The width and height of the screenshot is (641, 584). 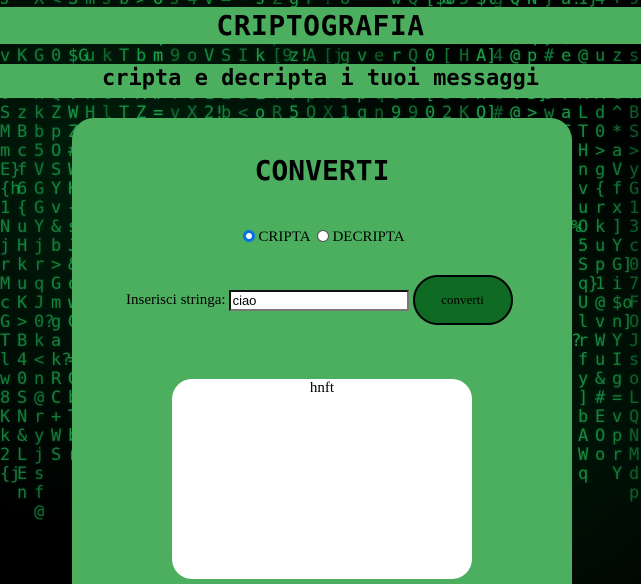 What do you see at coordinates (320, 25) in the screenshot?
I see `page-title: CRIPTOGRAFIA` at bounding box center [320, 25].